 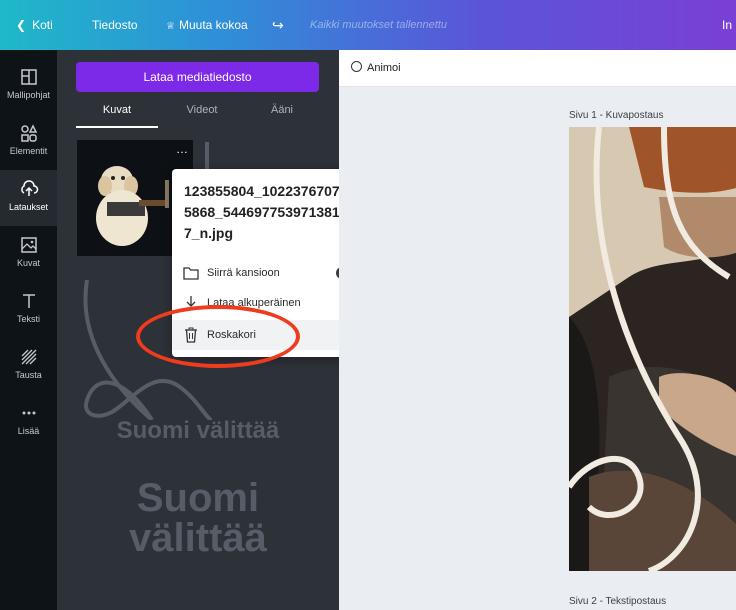 What do you see at coordinates (218, 336) in the screenshot?
I see `highlight-annotation` at bounding box center [218, 336].